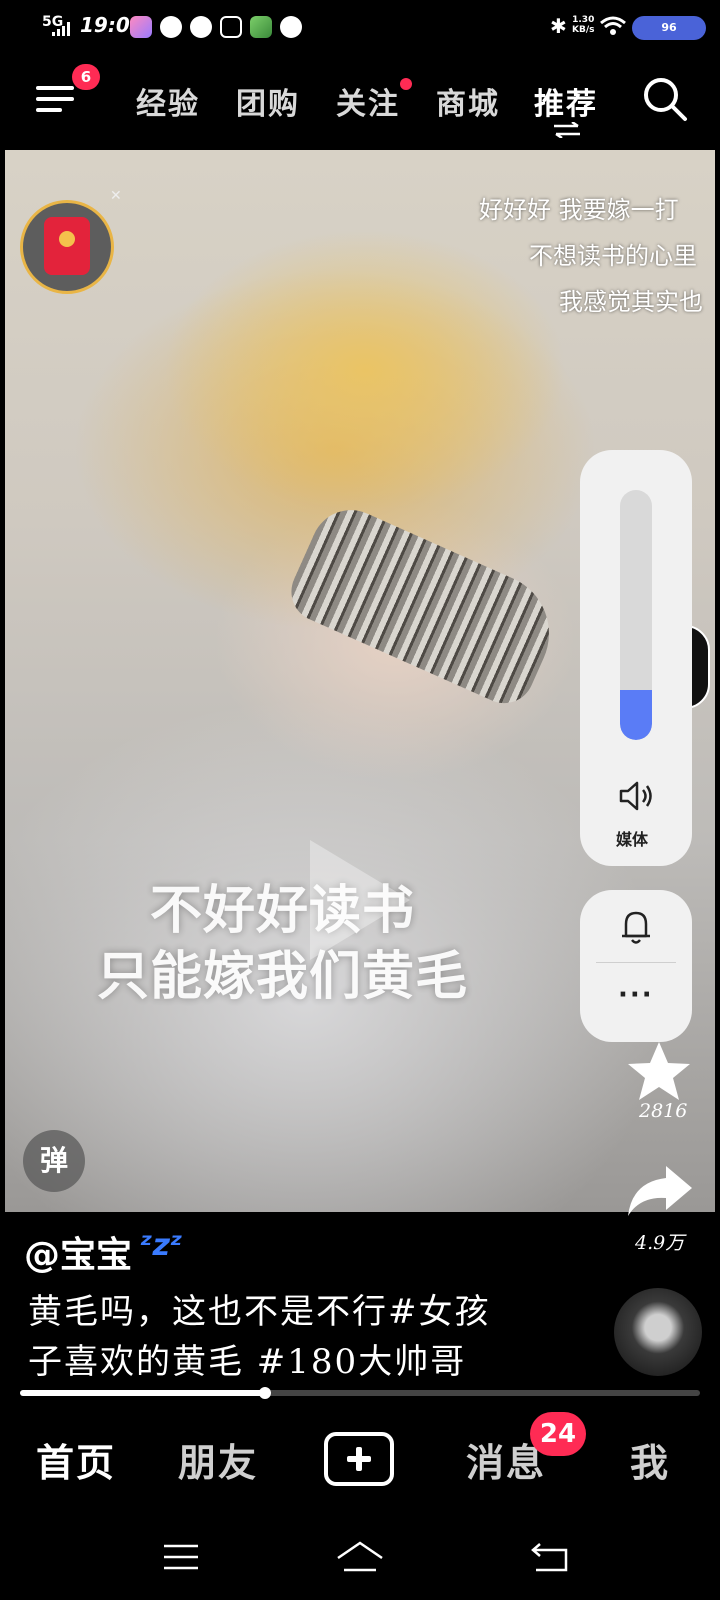  What do you see at coordinates (141, 27) in the screenshot?
I see `app-notification-icon` at bounding box center [141, 27].